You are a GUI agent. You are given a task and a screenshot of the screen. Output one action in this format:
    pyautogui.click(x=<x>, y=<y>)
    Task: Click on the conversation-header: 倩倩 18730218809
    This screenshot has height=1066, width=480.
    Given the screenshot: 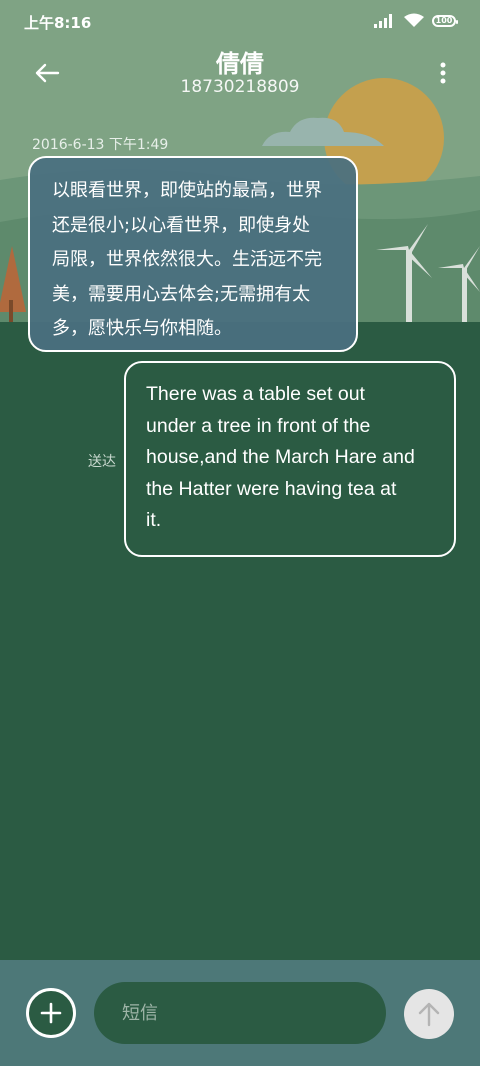 What is the action you would take?
    pyautogui.click(x=240, y=74)
    